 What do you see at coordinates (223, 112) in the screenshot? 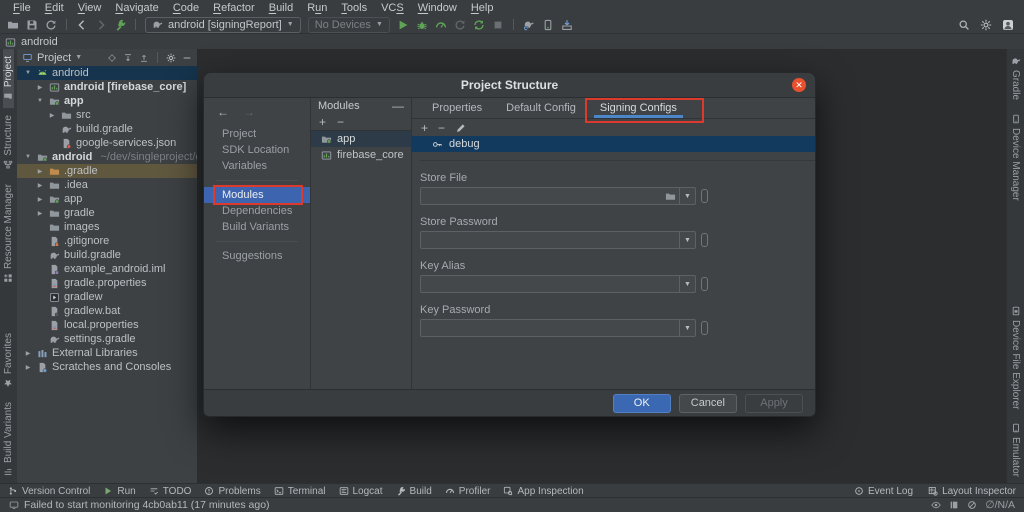
I see `back-icon: ←` at bounding box center [223, 112].